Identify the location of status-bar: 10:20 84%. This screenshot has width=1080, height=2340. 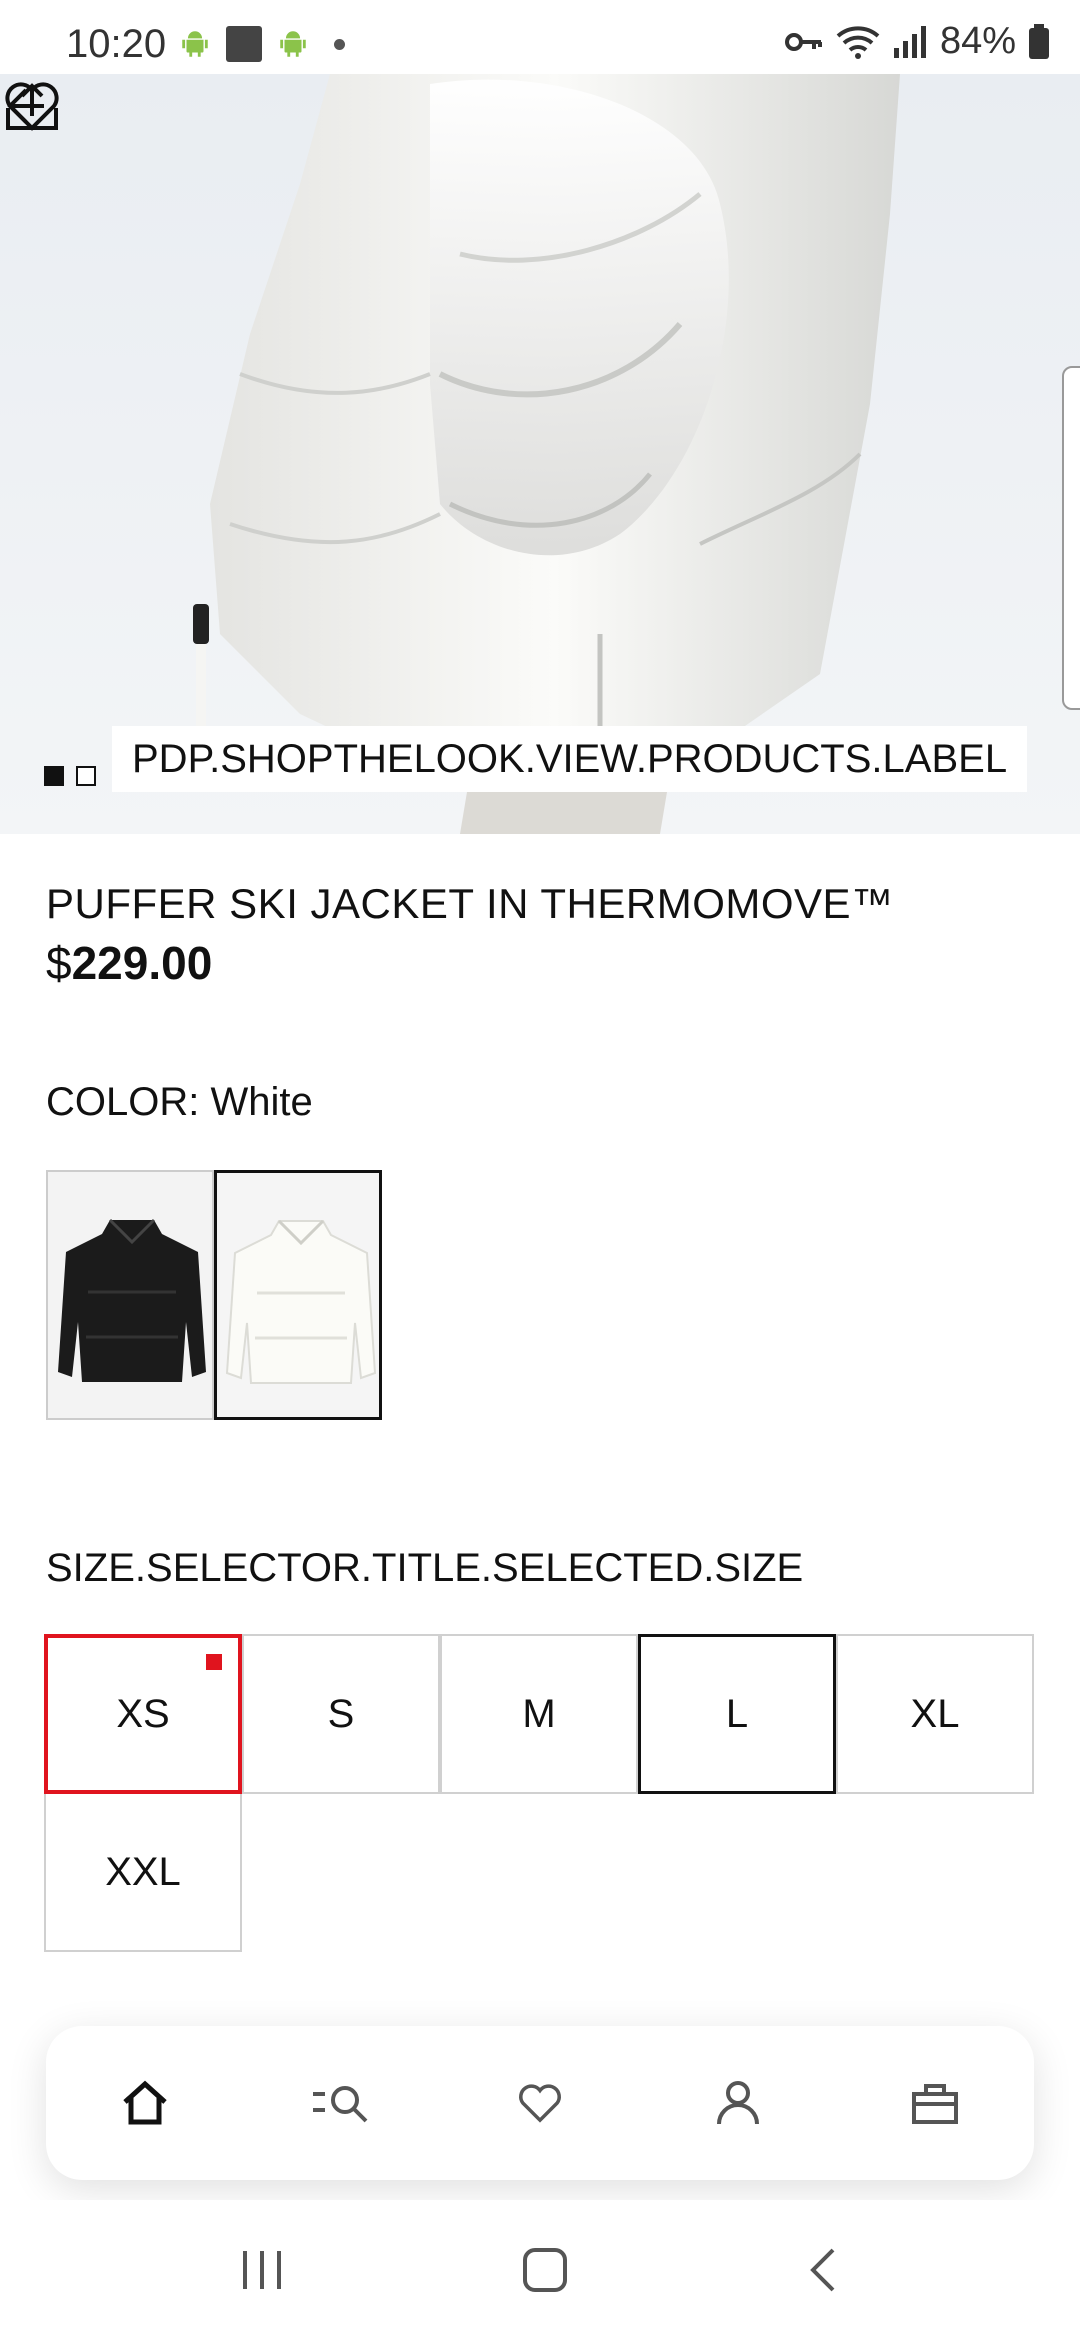
(540, 37).